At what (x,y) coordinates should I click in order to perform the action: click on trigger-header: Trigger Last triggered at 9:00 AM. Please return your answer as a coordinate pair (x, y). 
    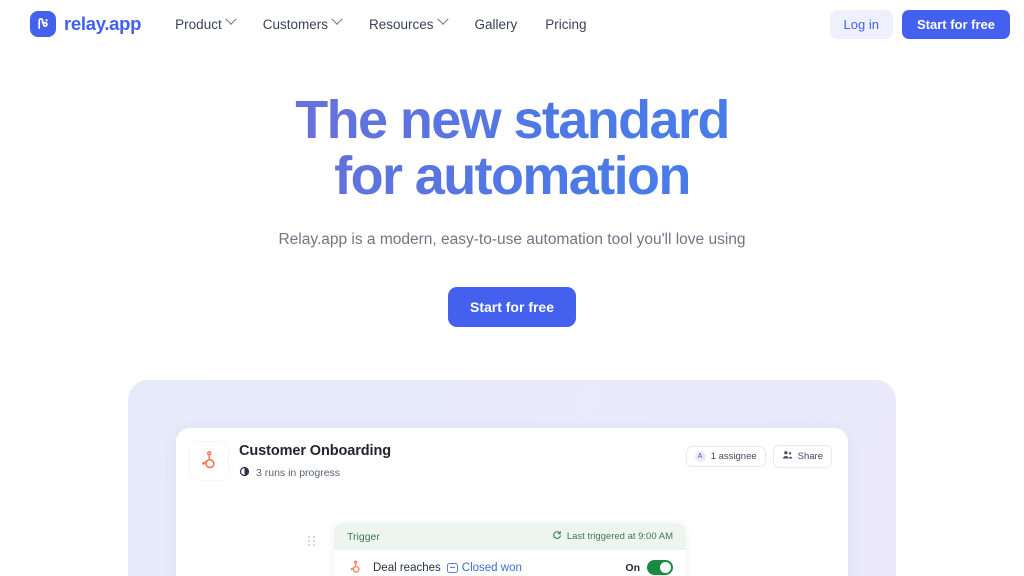
    Looking at the image, I should click on (510, 537).